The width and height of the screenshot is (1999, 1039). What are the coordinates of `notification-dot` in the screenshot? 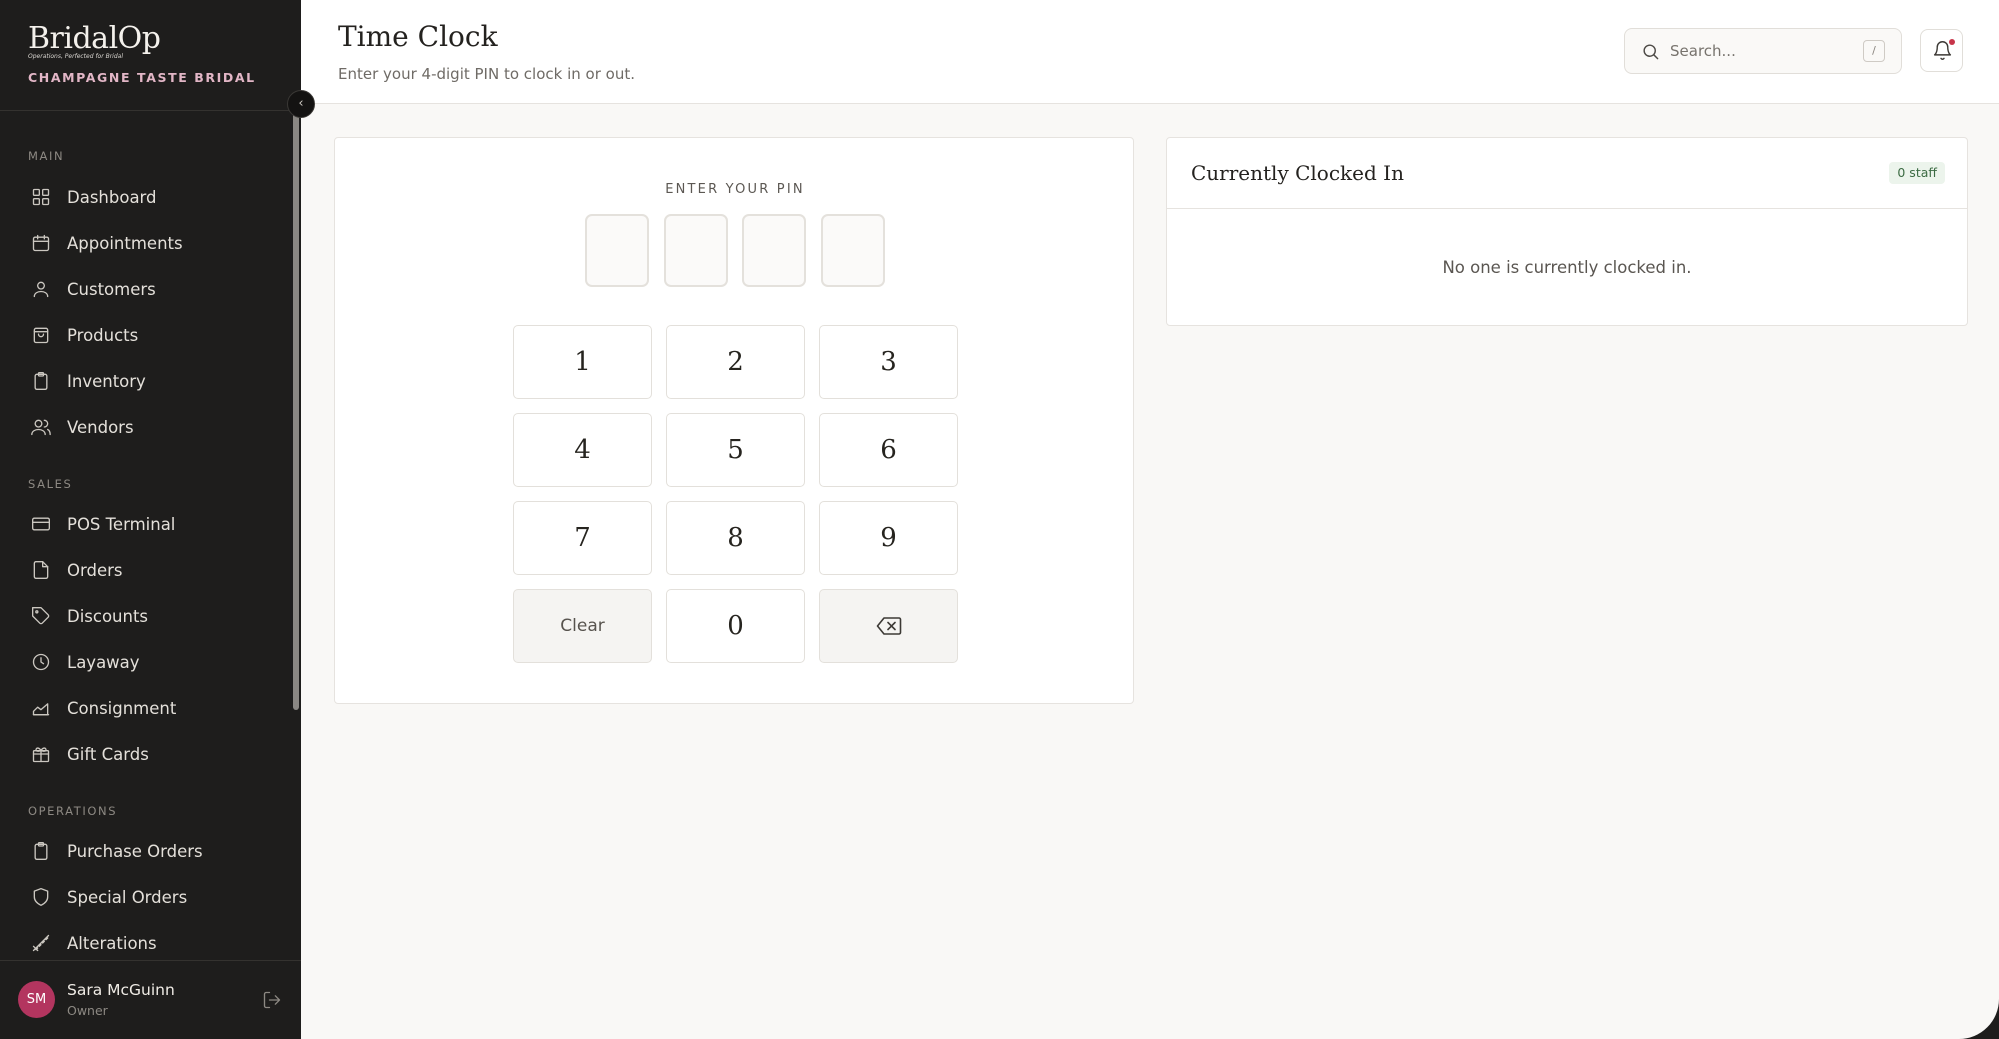 It's located at (1952, 42).